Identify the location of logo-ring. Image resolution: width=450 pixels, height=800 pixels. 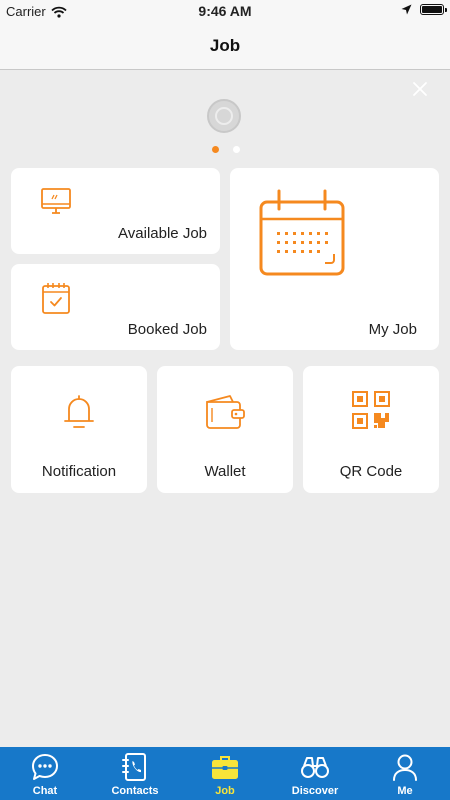
(224, 116).